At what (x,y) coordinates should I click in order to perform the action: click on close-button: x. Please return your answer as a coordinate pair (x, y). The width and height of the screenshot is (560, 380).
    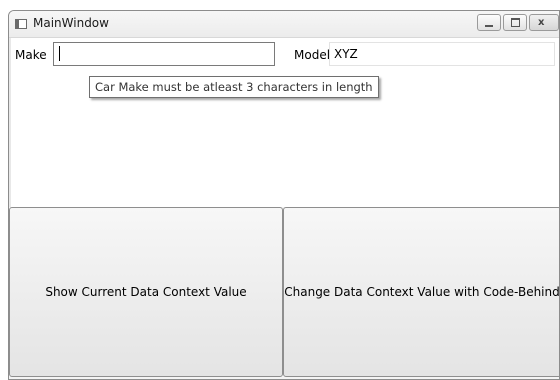
    Looking at the image, I should click on (544, 22).